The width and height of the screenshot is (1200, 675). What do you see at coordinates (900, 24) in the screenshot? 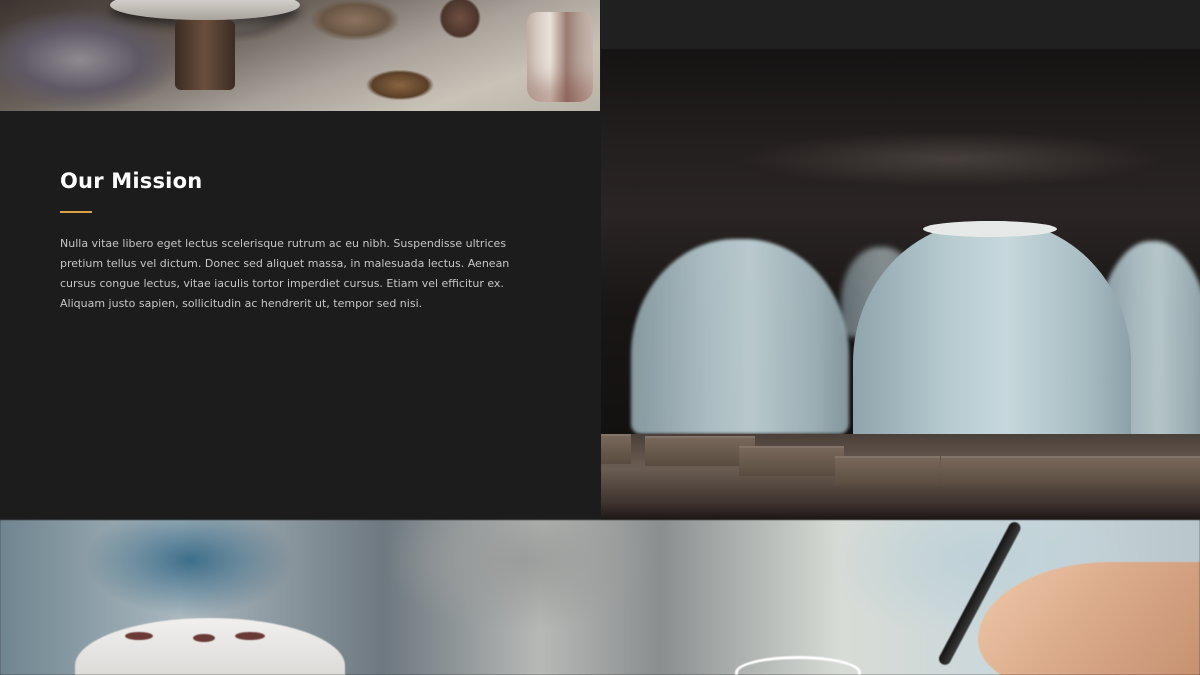
I see `top-dark-strip` at bounding box center [900, 24].